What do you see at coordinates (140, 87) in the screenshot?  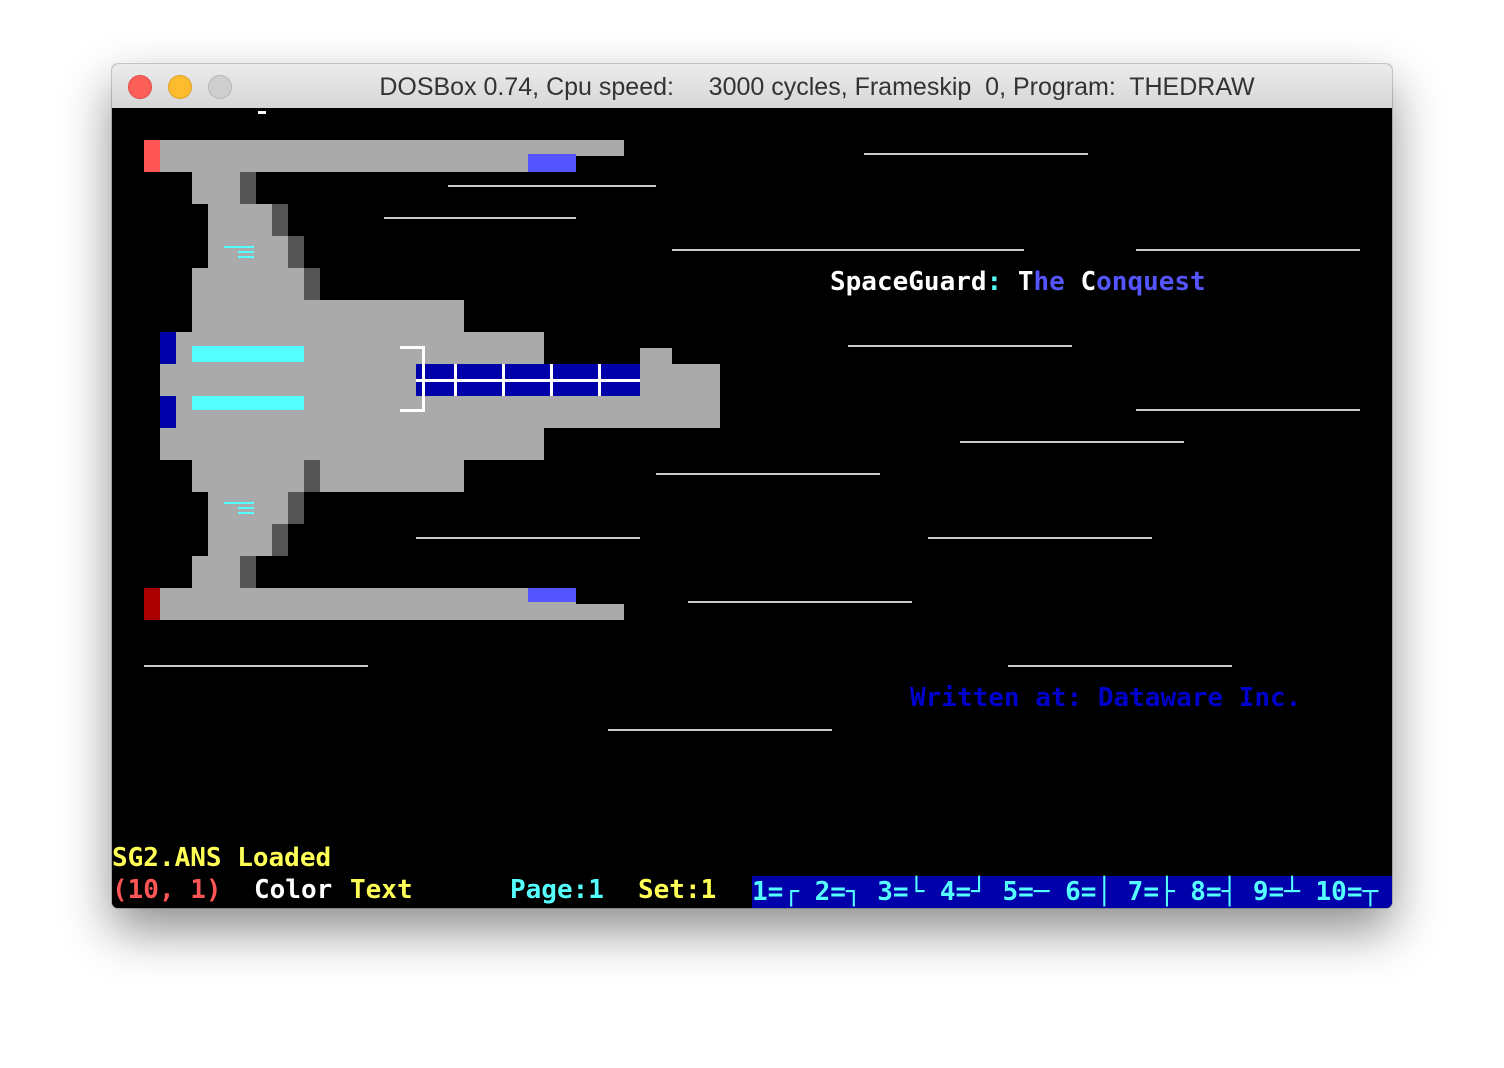 I see `close-button` at bounding box center [140, 87].